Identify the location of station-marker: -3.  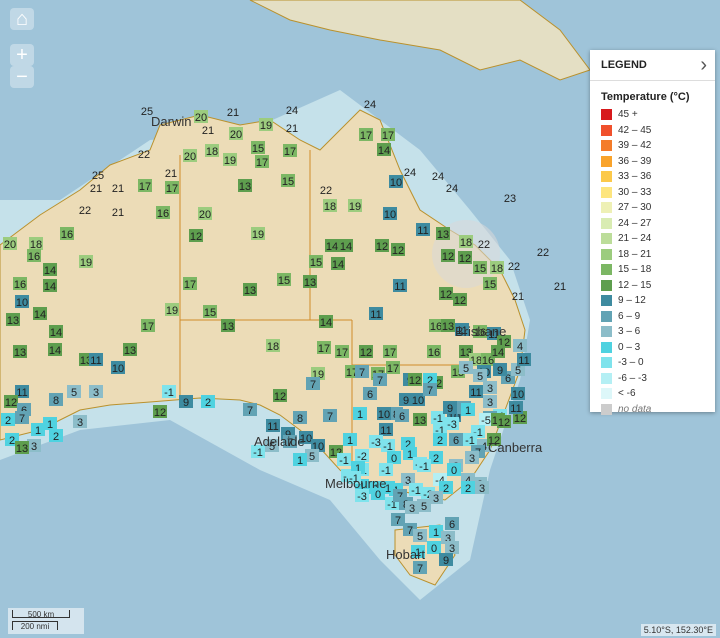
(362, 496).